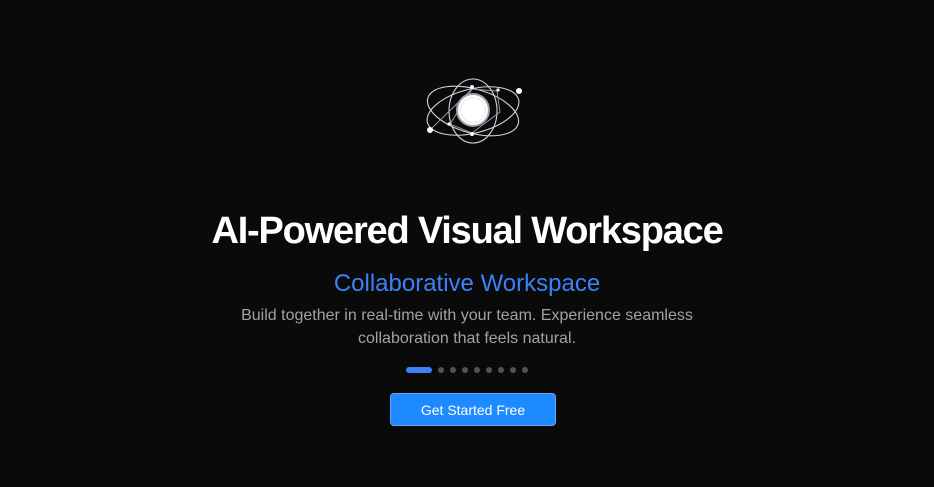 The width and height of the screenshot is (934, 487). What do you see at coordinates (473, 409) in the screenshot?
I see `get-started-button: Get Started Free` at bounding box center [473, 409].